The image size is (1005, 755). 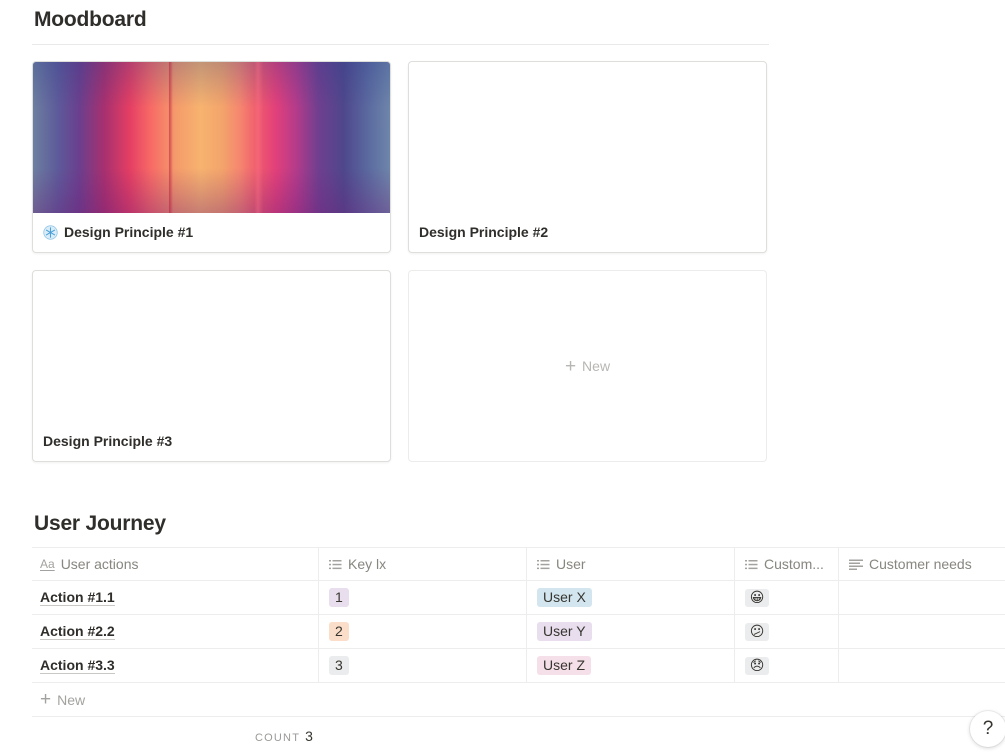 What do you see at coordinates (400, 44) in the screenshot?
I see `divider` at bounding box center [400, 44].